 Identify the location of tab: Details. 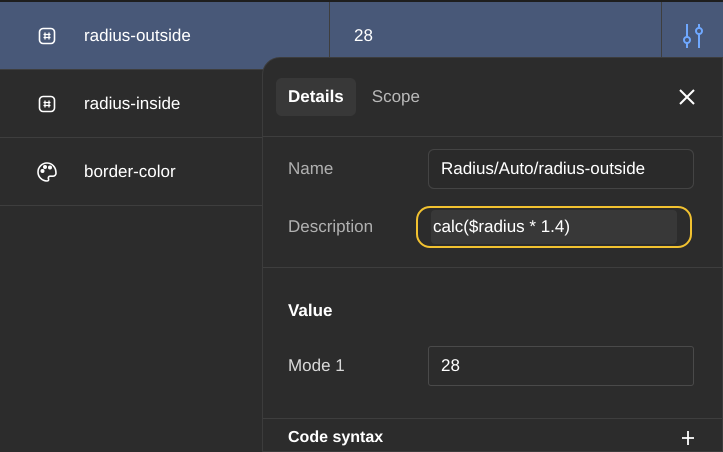
(316, 97).